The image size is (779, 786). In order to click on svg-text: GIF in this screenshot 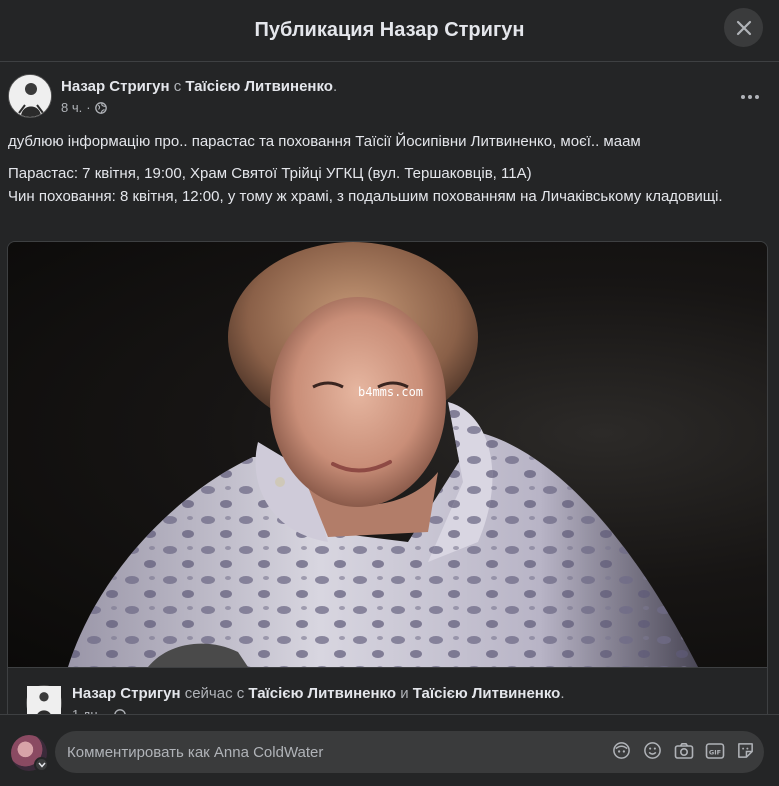, I will do `click(714, 752)`.